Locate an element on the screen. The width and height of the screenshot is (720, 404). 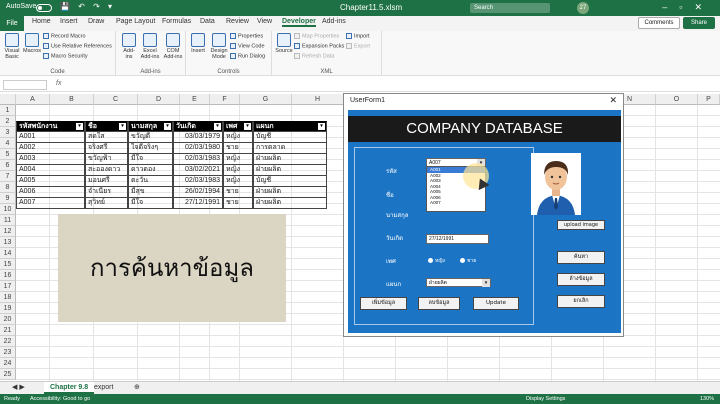
table-cell: 26/02/1994 is located at coordinates (198, 192).